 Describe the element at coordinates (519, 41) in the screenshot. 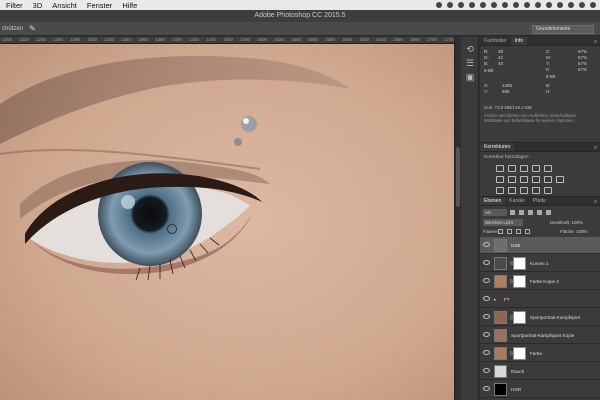

I see `tab-info: Info` at that location.